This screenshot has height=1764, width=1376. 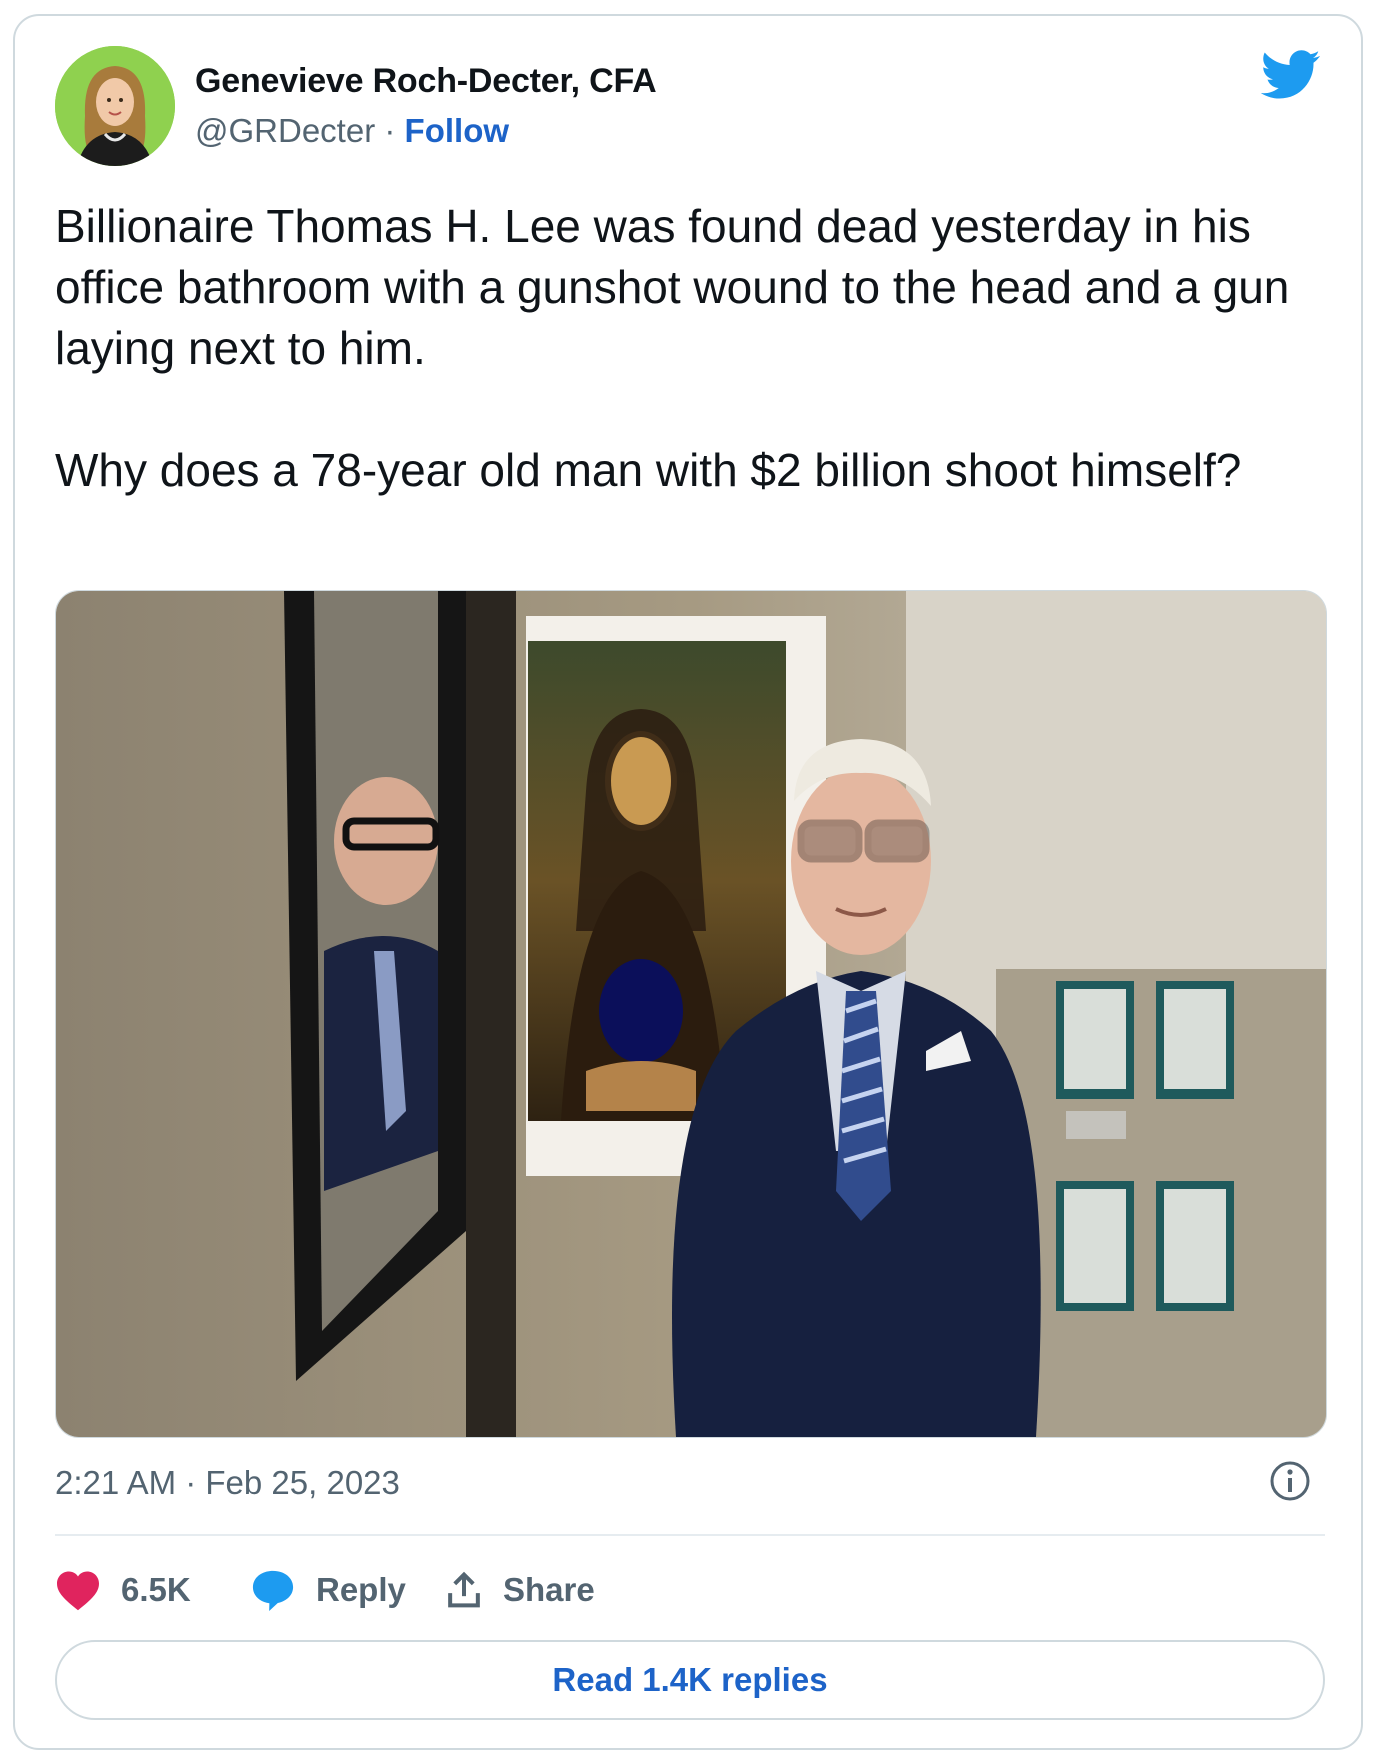 I want to click on share-label: Share, so click(x=549, y=1589).